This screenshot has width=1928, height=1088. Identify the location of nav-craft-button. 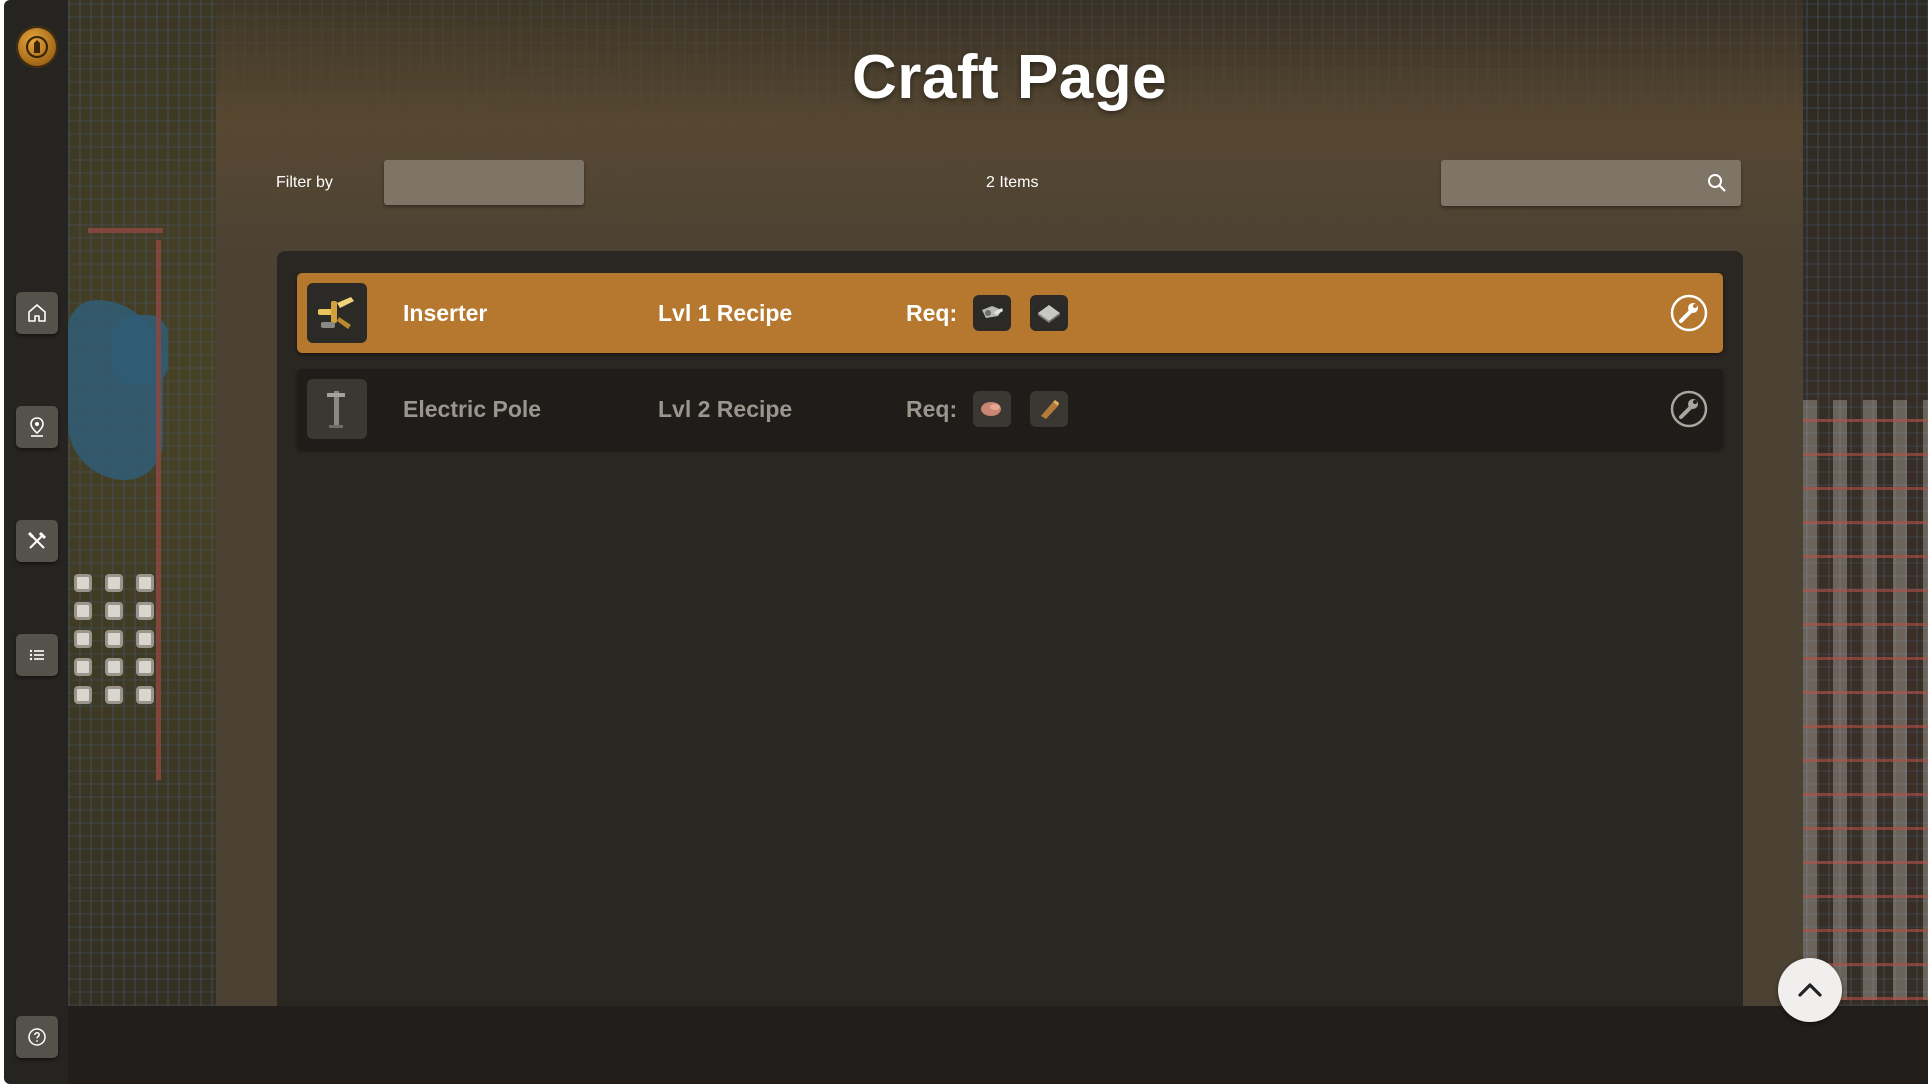
(37, 541).